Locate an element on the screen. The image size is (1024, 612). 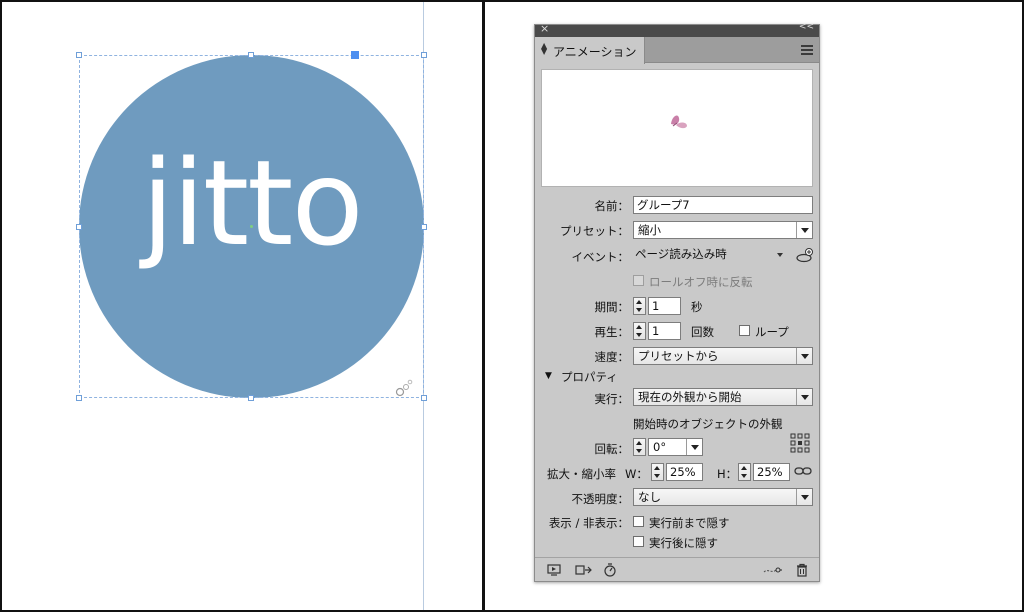
loop-label: ループ is located at coordinates (772, 332).